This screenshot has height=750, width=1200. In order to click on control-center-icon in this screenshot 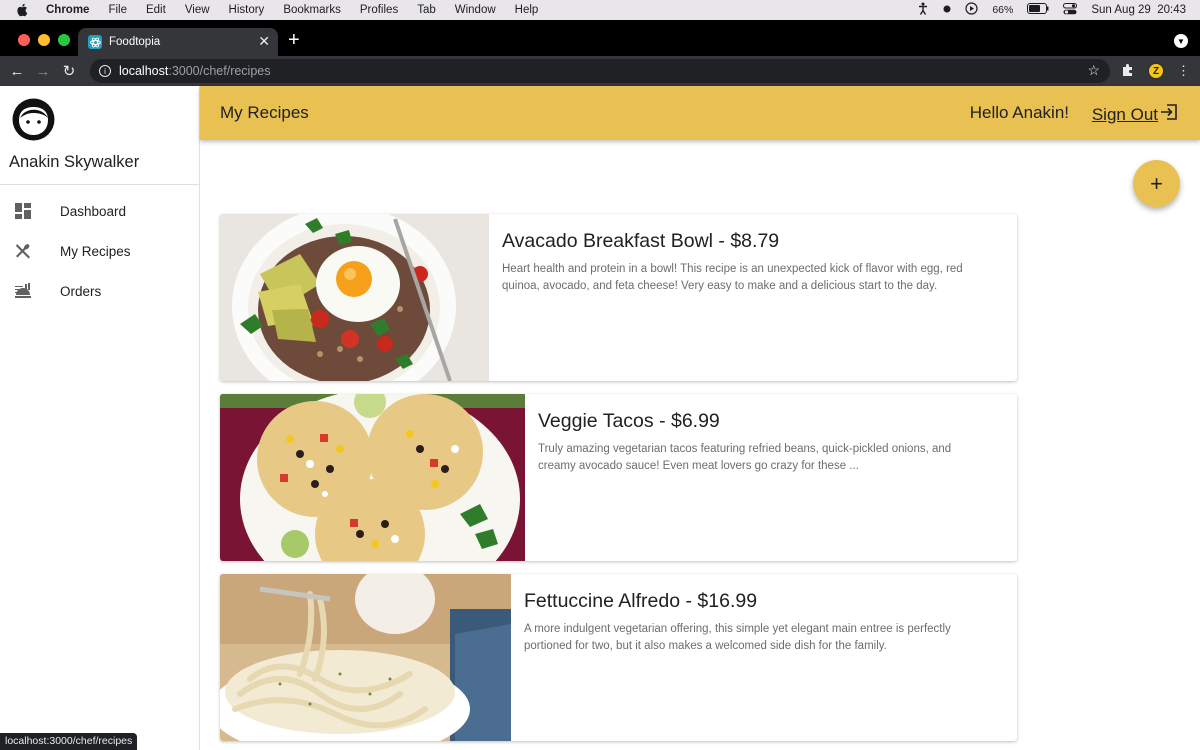, I will do `click(1070, 10)`.